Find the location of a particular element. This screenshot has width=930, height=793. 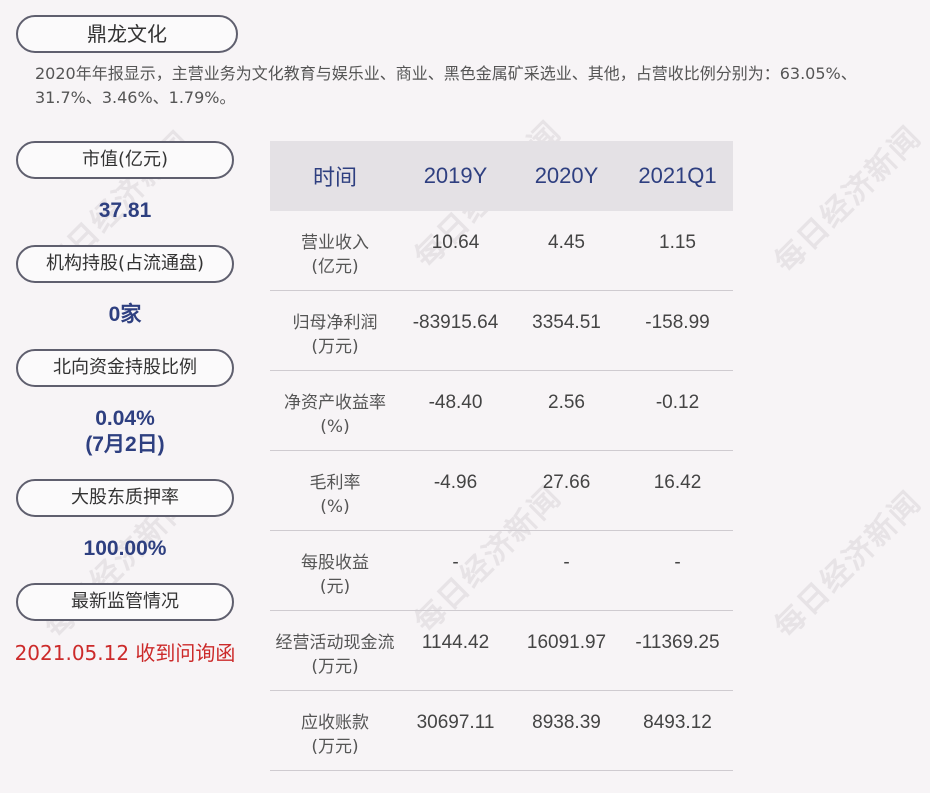

table-cell: 16.42 is located at coordinates (677, 482).